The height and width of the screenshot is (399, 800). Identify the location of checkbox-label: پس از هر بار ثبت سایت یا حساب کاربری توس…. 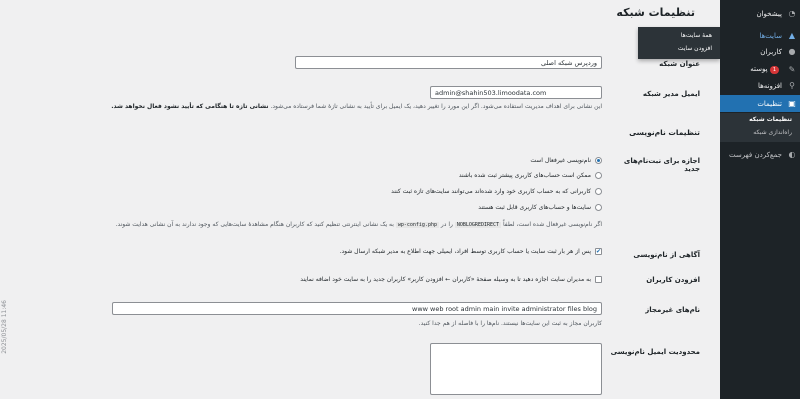
(465, 251).